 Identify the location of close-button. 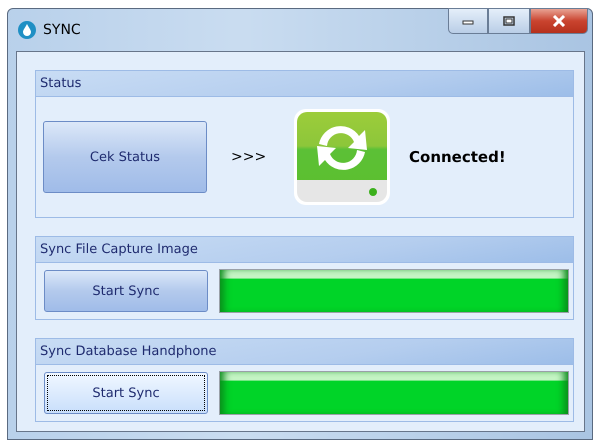
(559, 21).